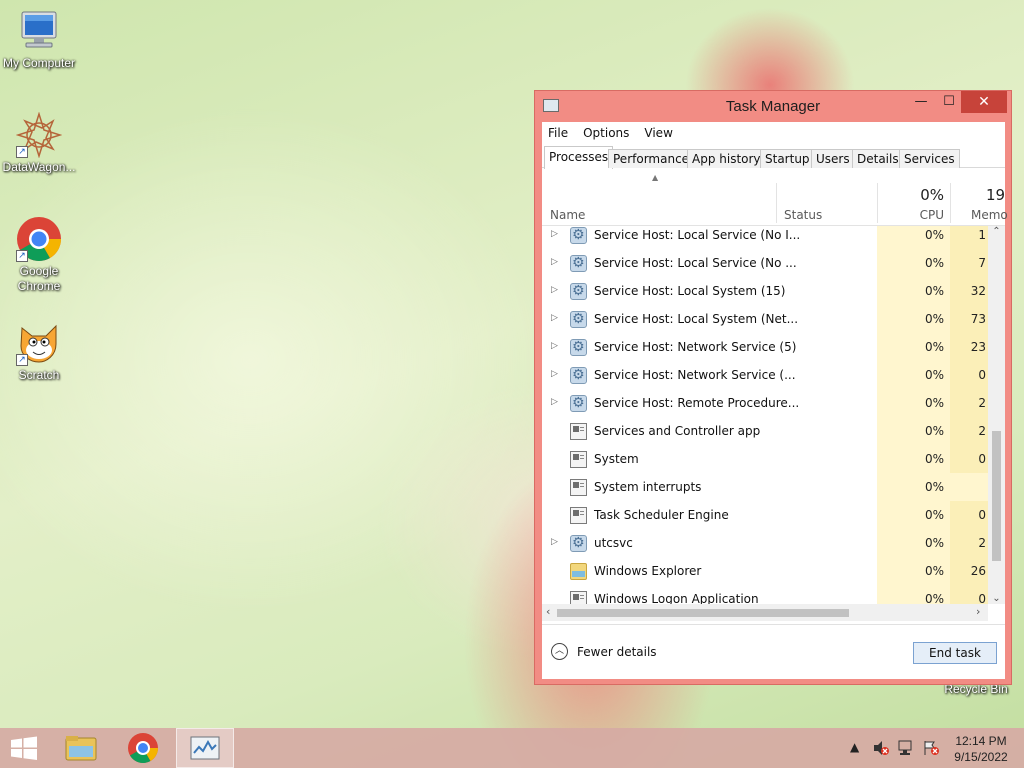 This screenshot has height=768, width=1024. I want to click on column-cpu: CPU, so click(923, 215).